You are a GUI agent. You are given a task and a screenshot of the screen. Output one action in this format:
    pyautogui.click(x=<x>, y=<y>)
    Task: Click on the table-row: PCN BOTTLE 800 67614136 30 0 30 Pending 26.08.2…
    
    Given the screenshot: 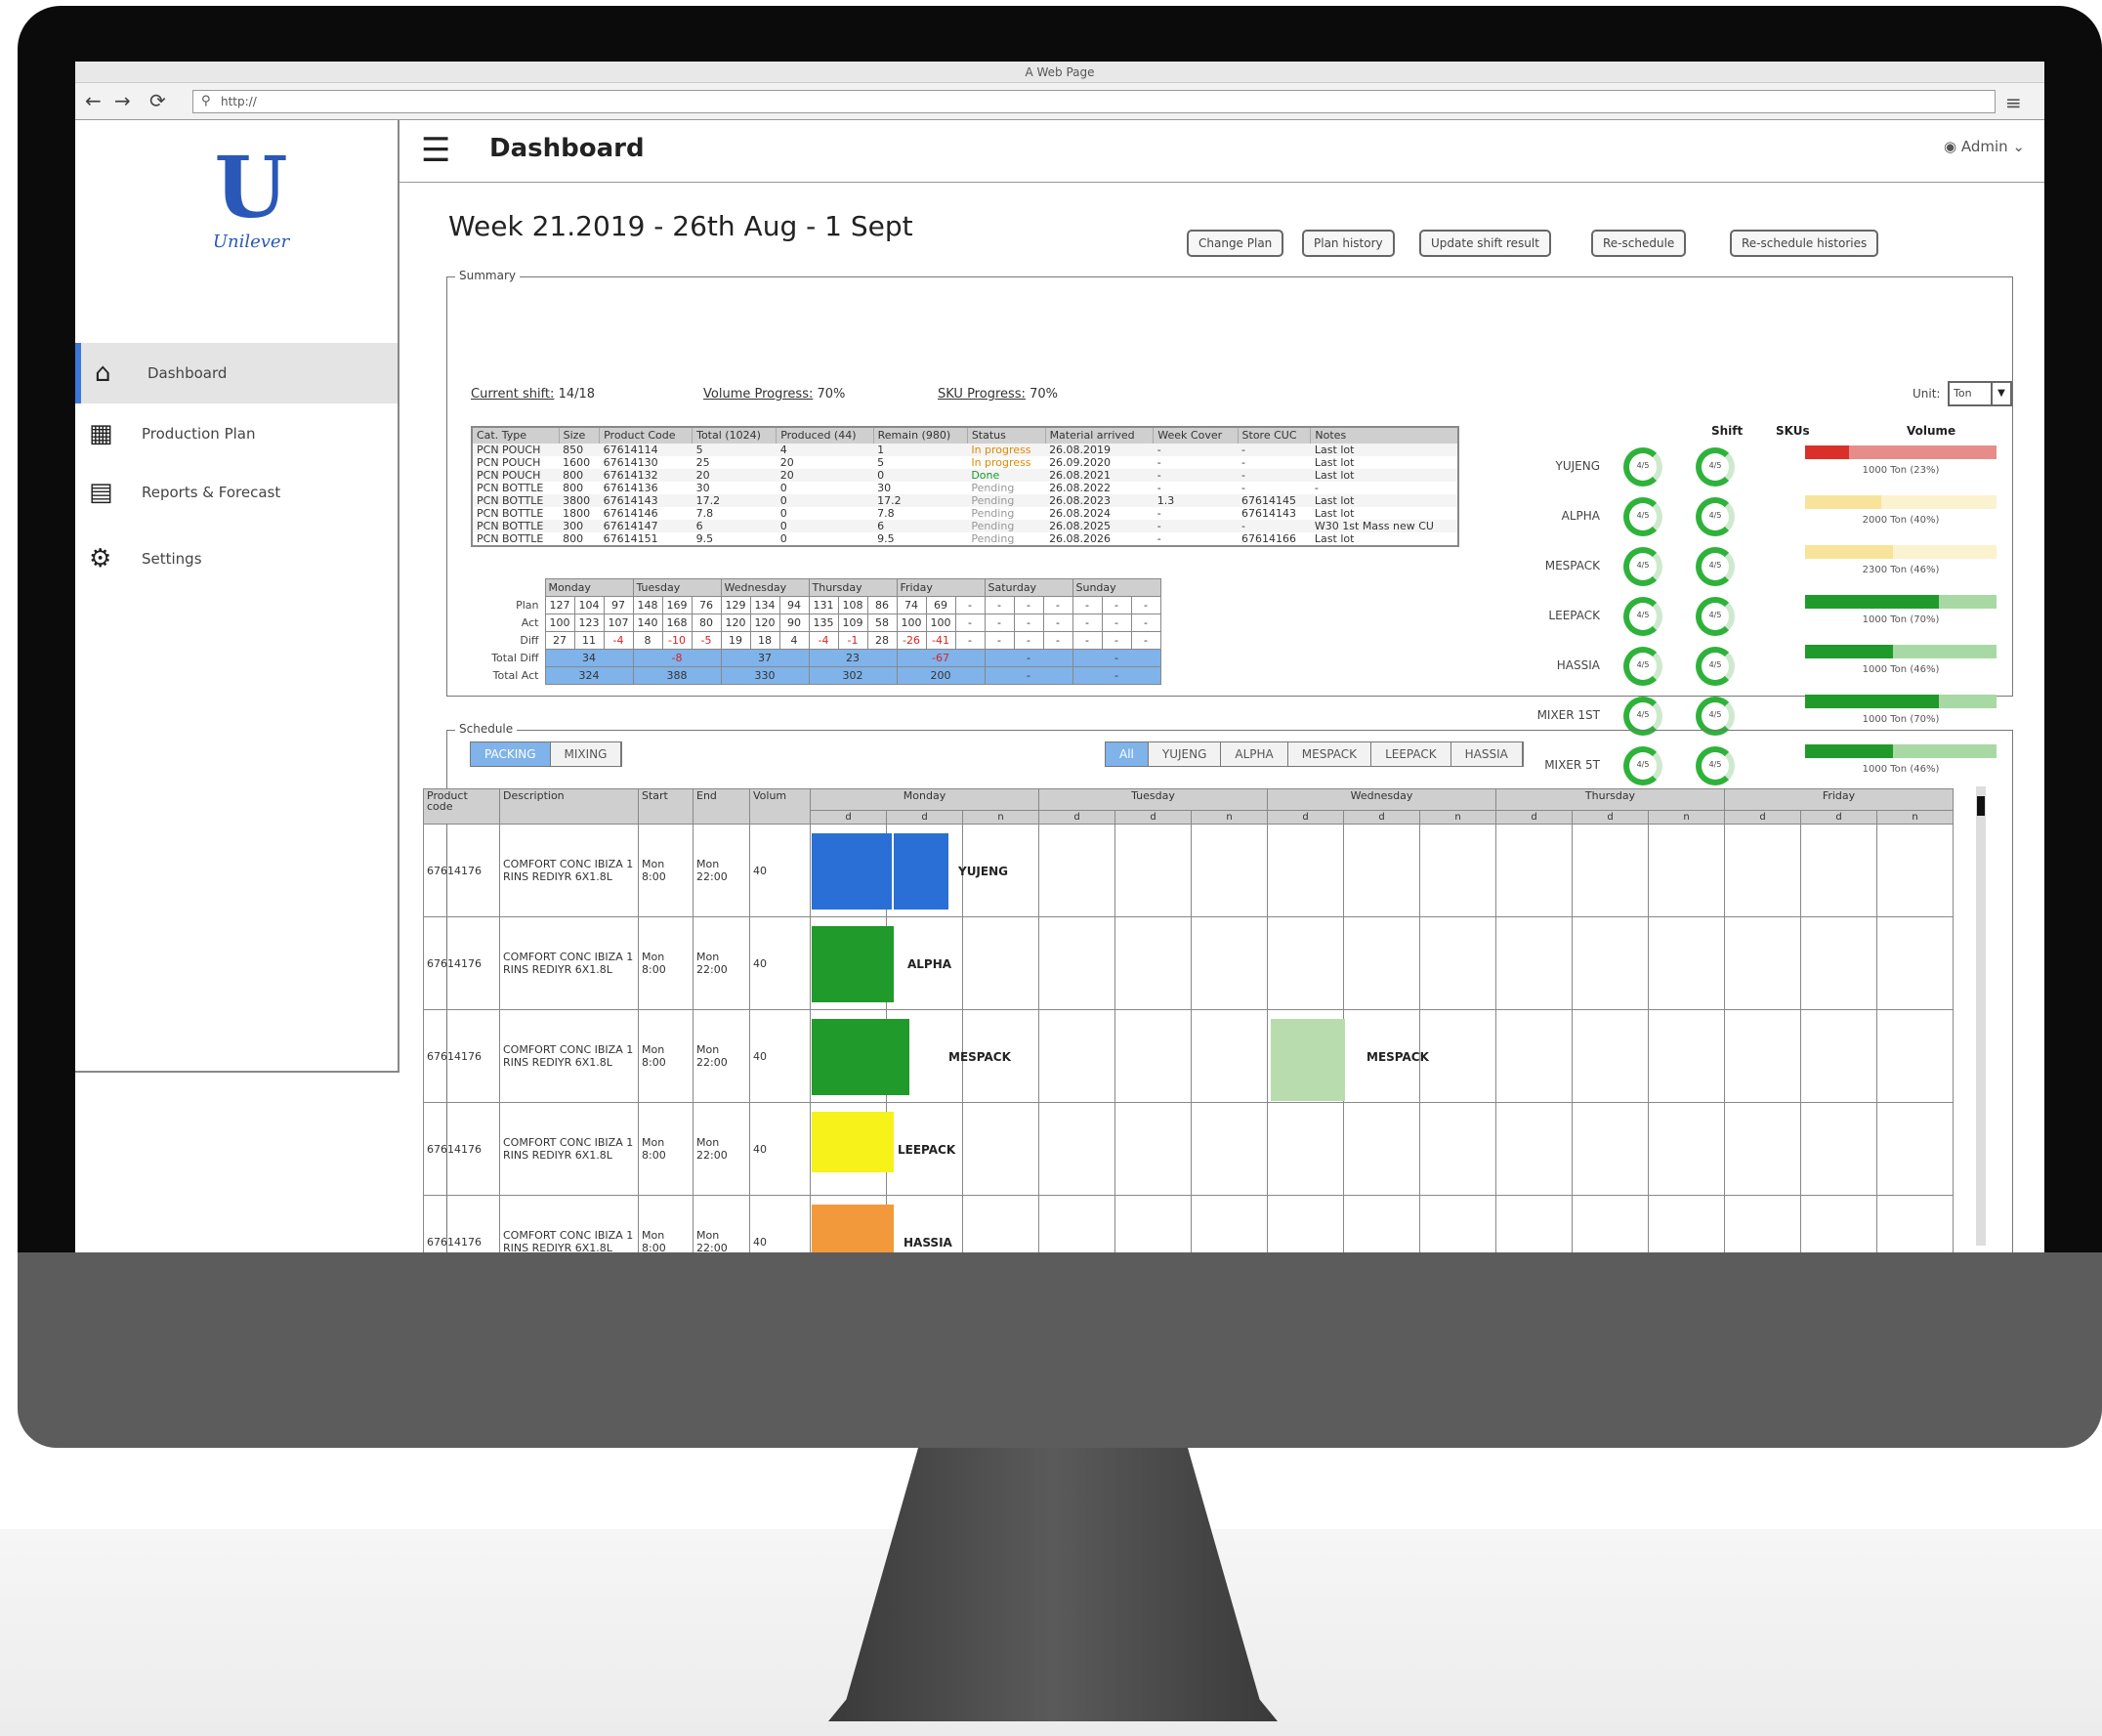 What is the action you would take?
    pyautogui.click(x=965, y=488)
    